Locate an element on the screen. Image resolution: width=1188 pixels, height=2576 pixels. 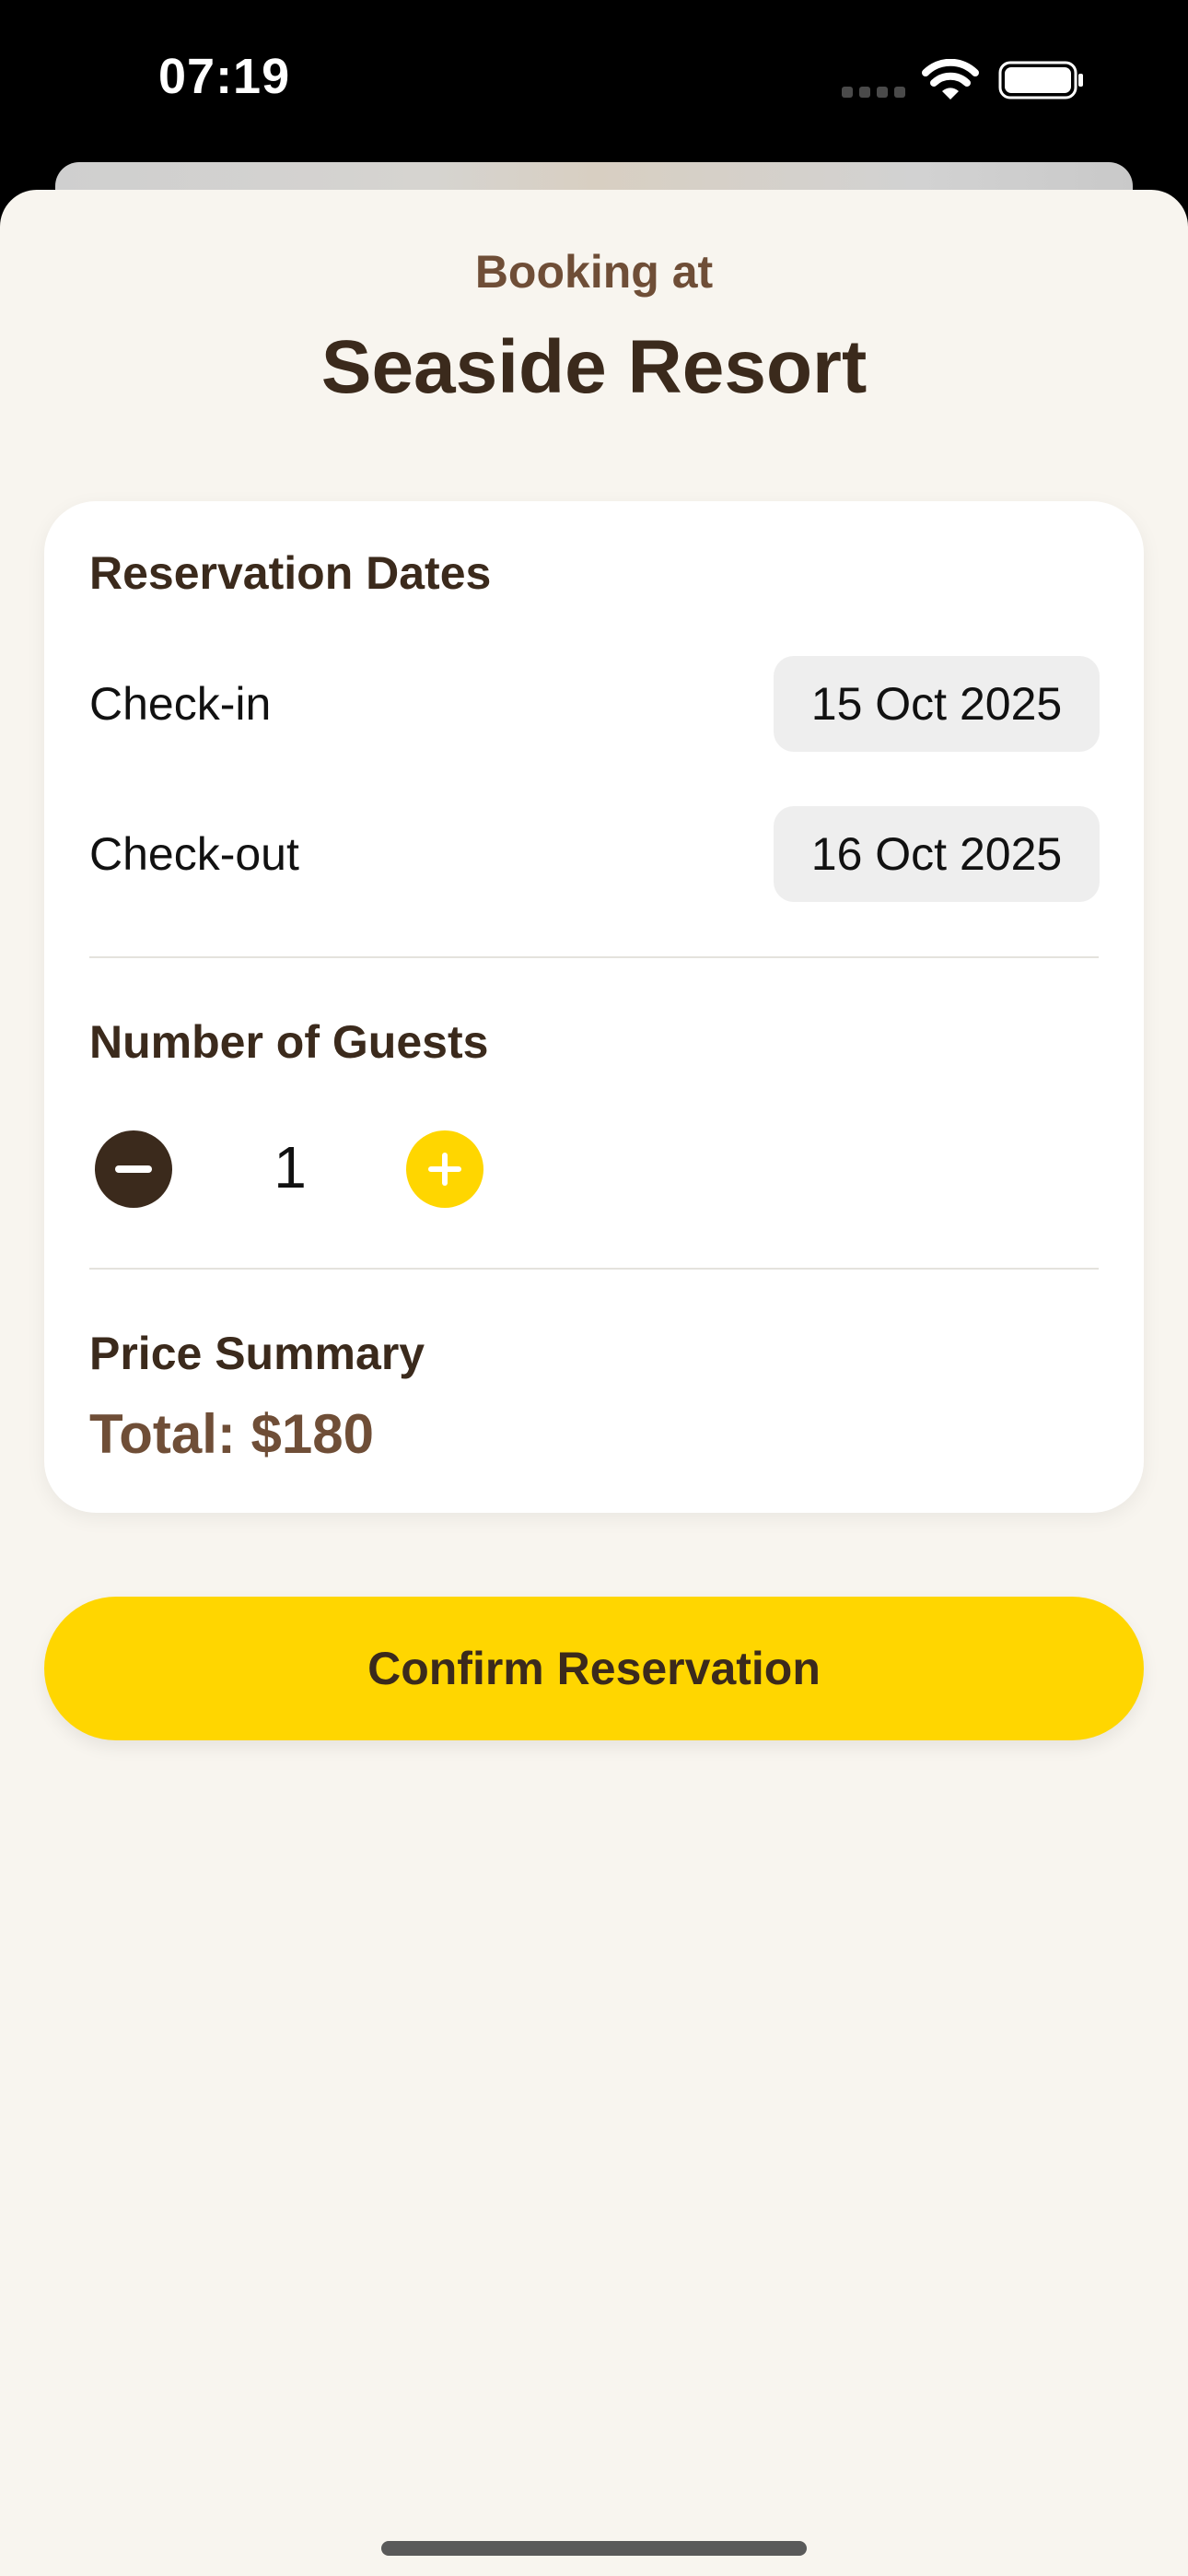
minus-icon is located at coordinates (133, 1169).